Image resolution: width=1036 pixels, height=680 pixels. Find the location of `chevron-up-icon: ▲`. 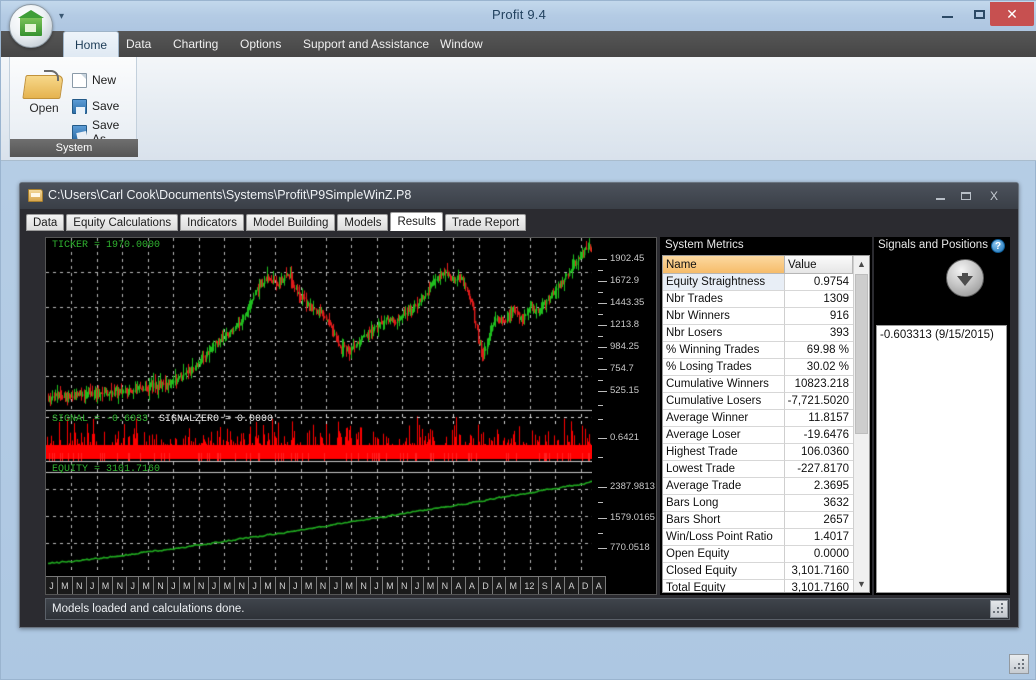

chevron-up-icon: ▲ is located at coordinates (861, 264).